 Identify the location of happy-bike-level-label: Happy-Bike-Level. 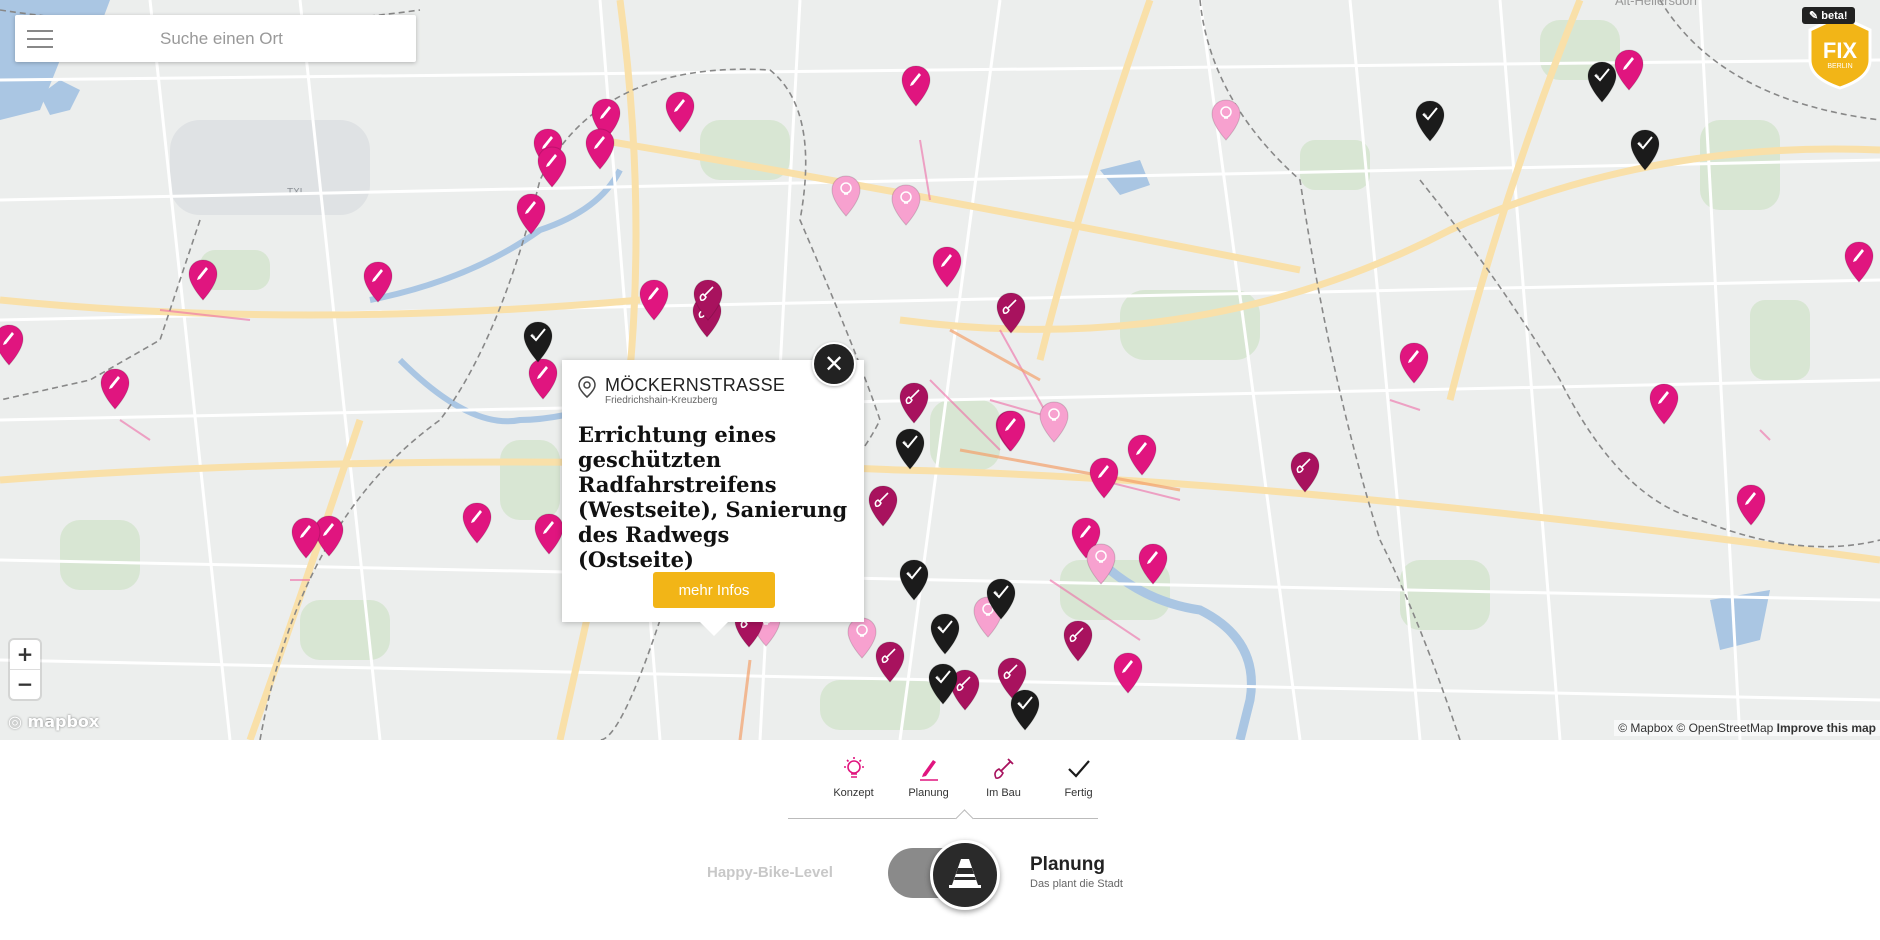
(770, 872).